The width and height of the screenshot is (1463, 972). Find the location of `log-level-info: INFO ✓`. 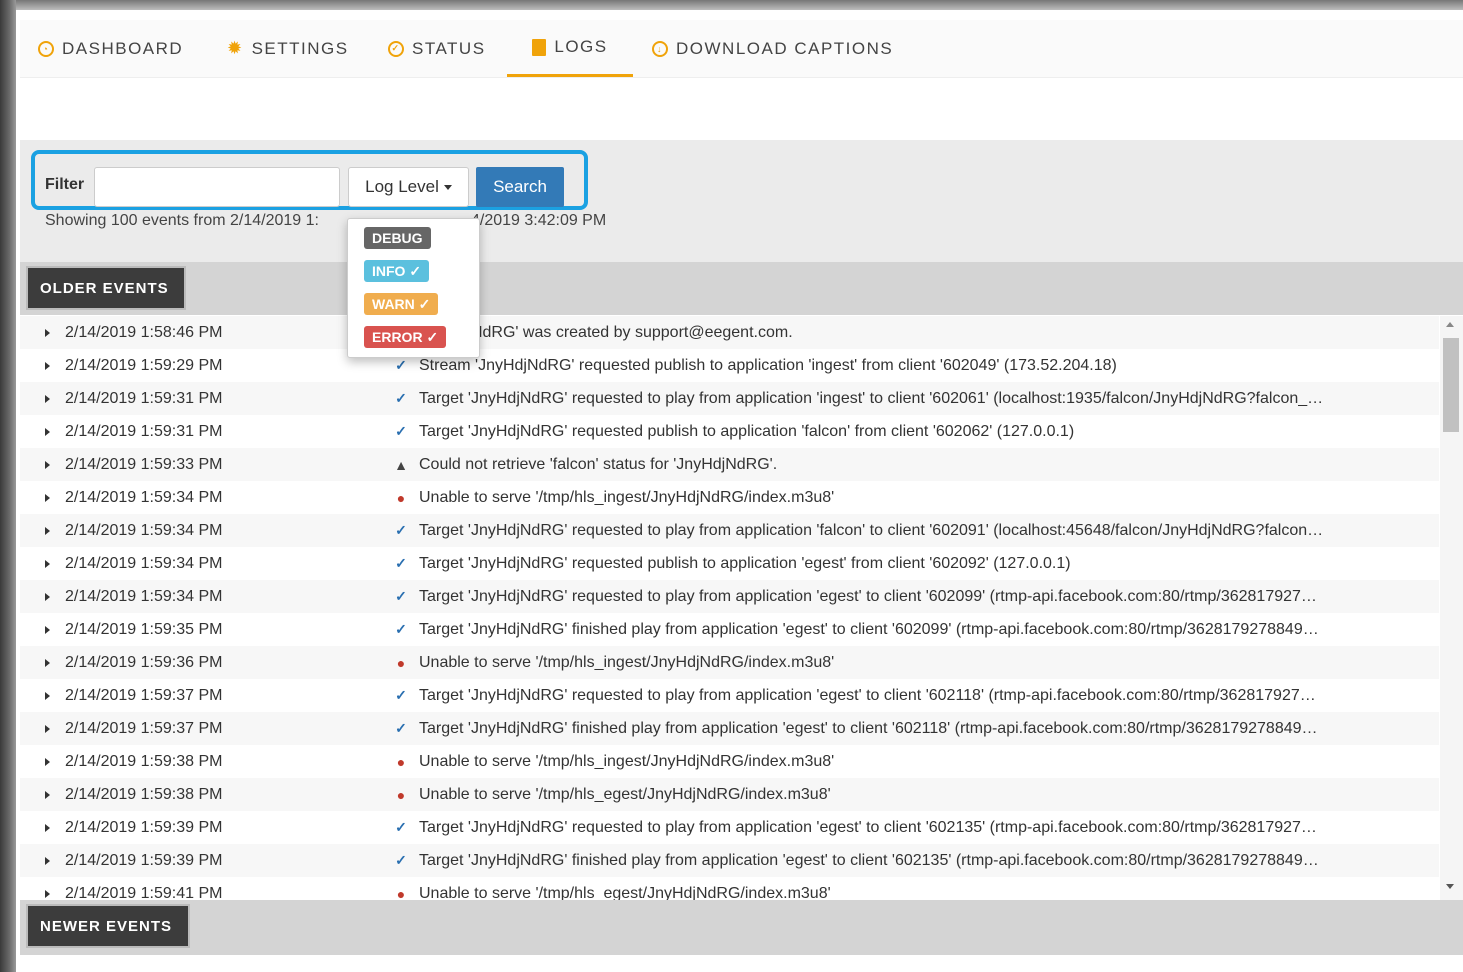

log-level-info: INFO ✓ is located at coordinates (397, 271).